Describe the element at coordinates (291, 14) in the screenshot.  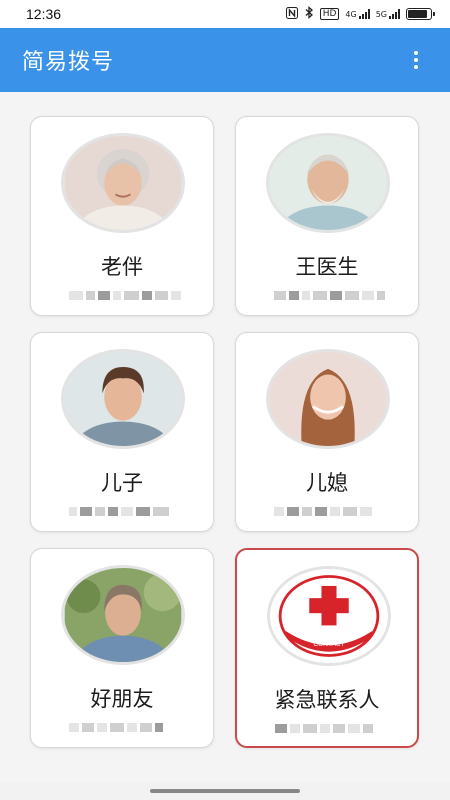
I see `nfc-icon` at that location.